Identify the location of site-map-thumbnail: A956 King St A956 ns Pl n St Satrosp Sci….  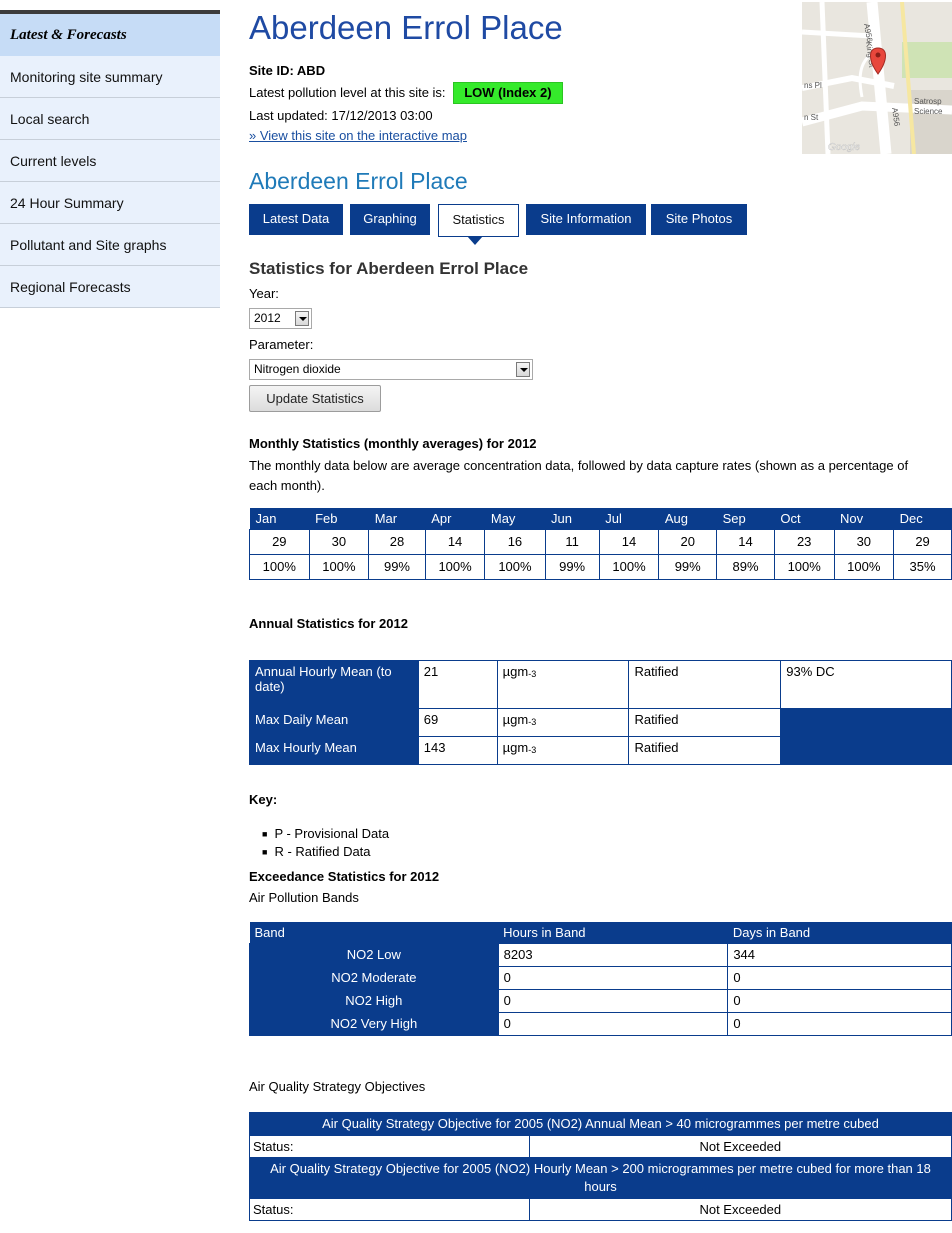
(877, 78).